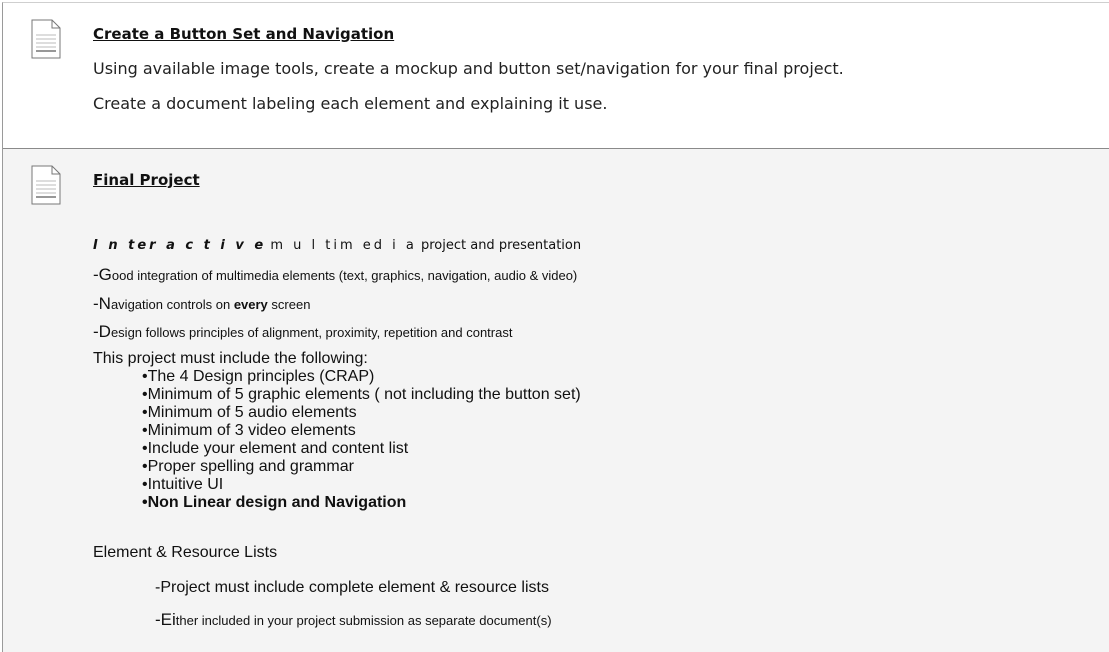  What do you see at coordinates (183, 484) in the screenshot?
I see `requirement-item: •Intuitive UI` at bounding box center [183, 484].